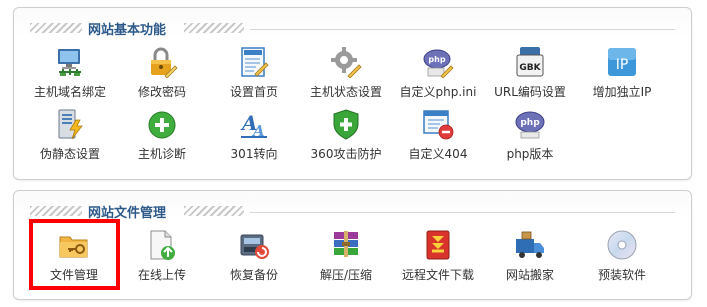  What do you see at coordinates (622, 65) in the screenshot?
I see `svg-text: IP` at bounding box center [622, 65].